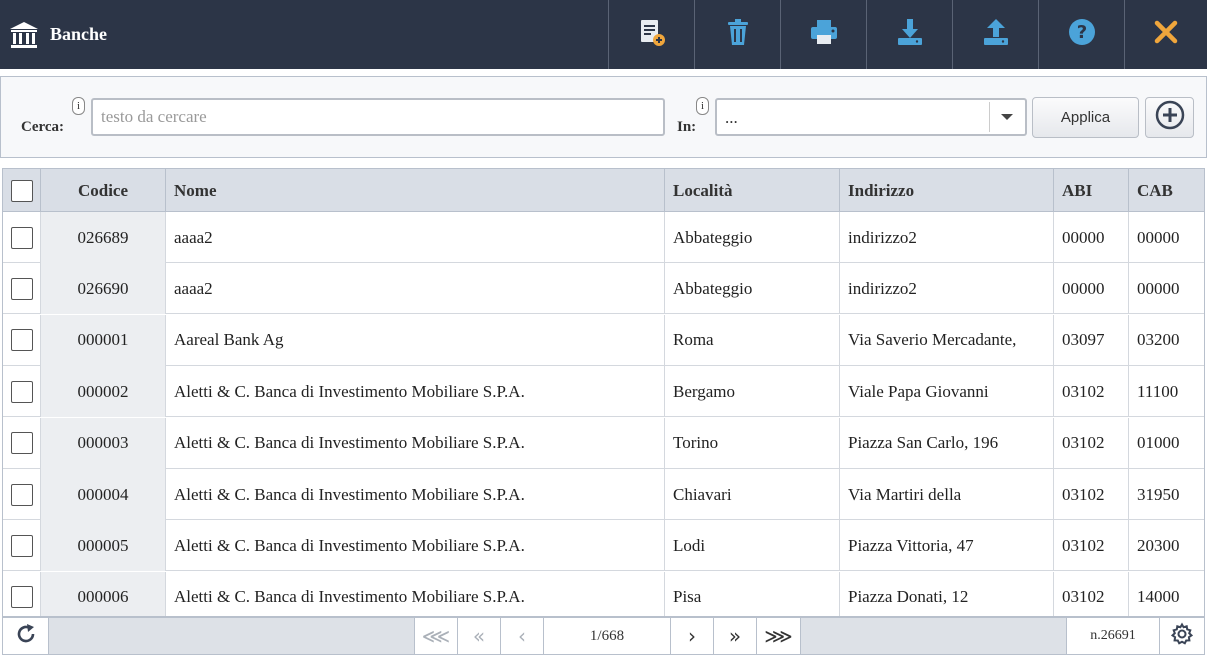  Describe the element at coordinates (752, 190) in the screenshot. I see `column-header-localita: Località` at that location.